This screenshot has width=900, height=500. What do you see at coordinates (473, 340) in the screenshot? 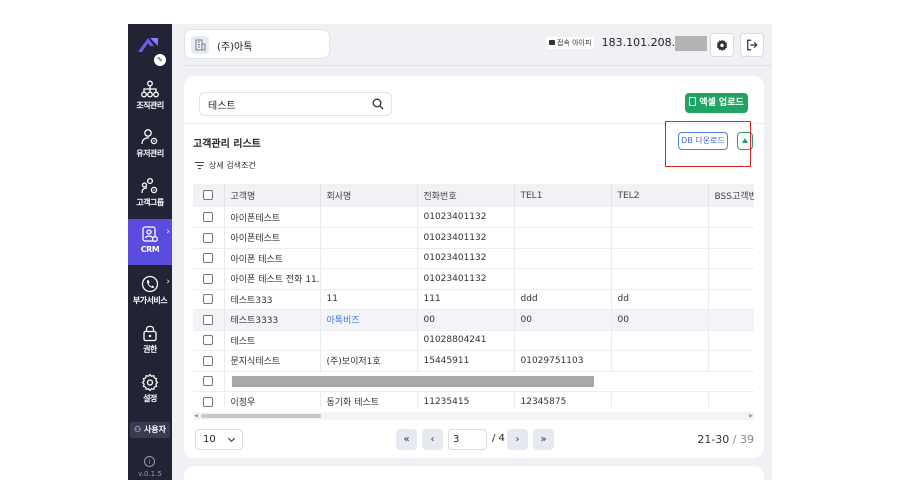
I see `table-row: 테스트 01028804241` at bounding box center [473, 340].